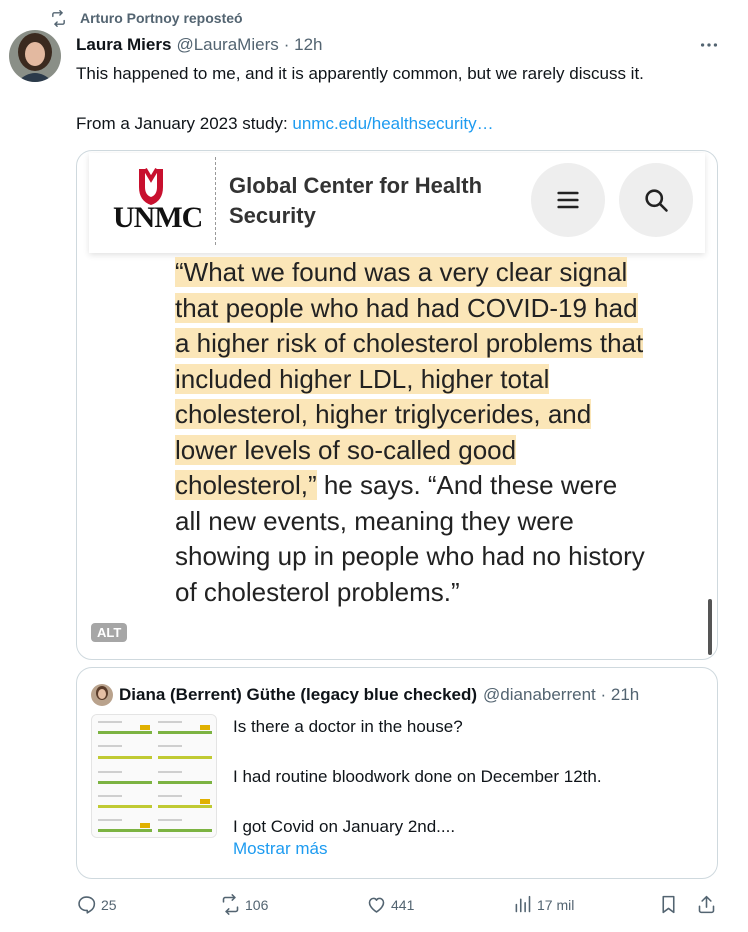 The height and width of the screenshot is (932, 748). I want to click on bookmark-icon, so click(668, 904).